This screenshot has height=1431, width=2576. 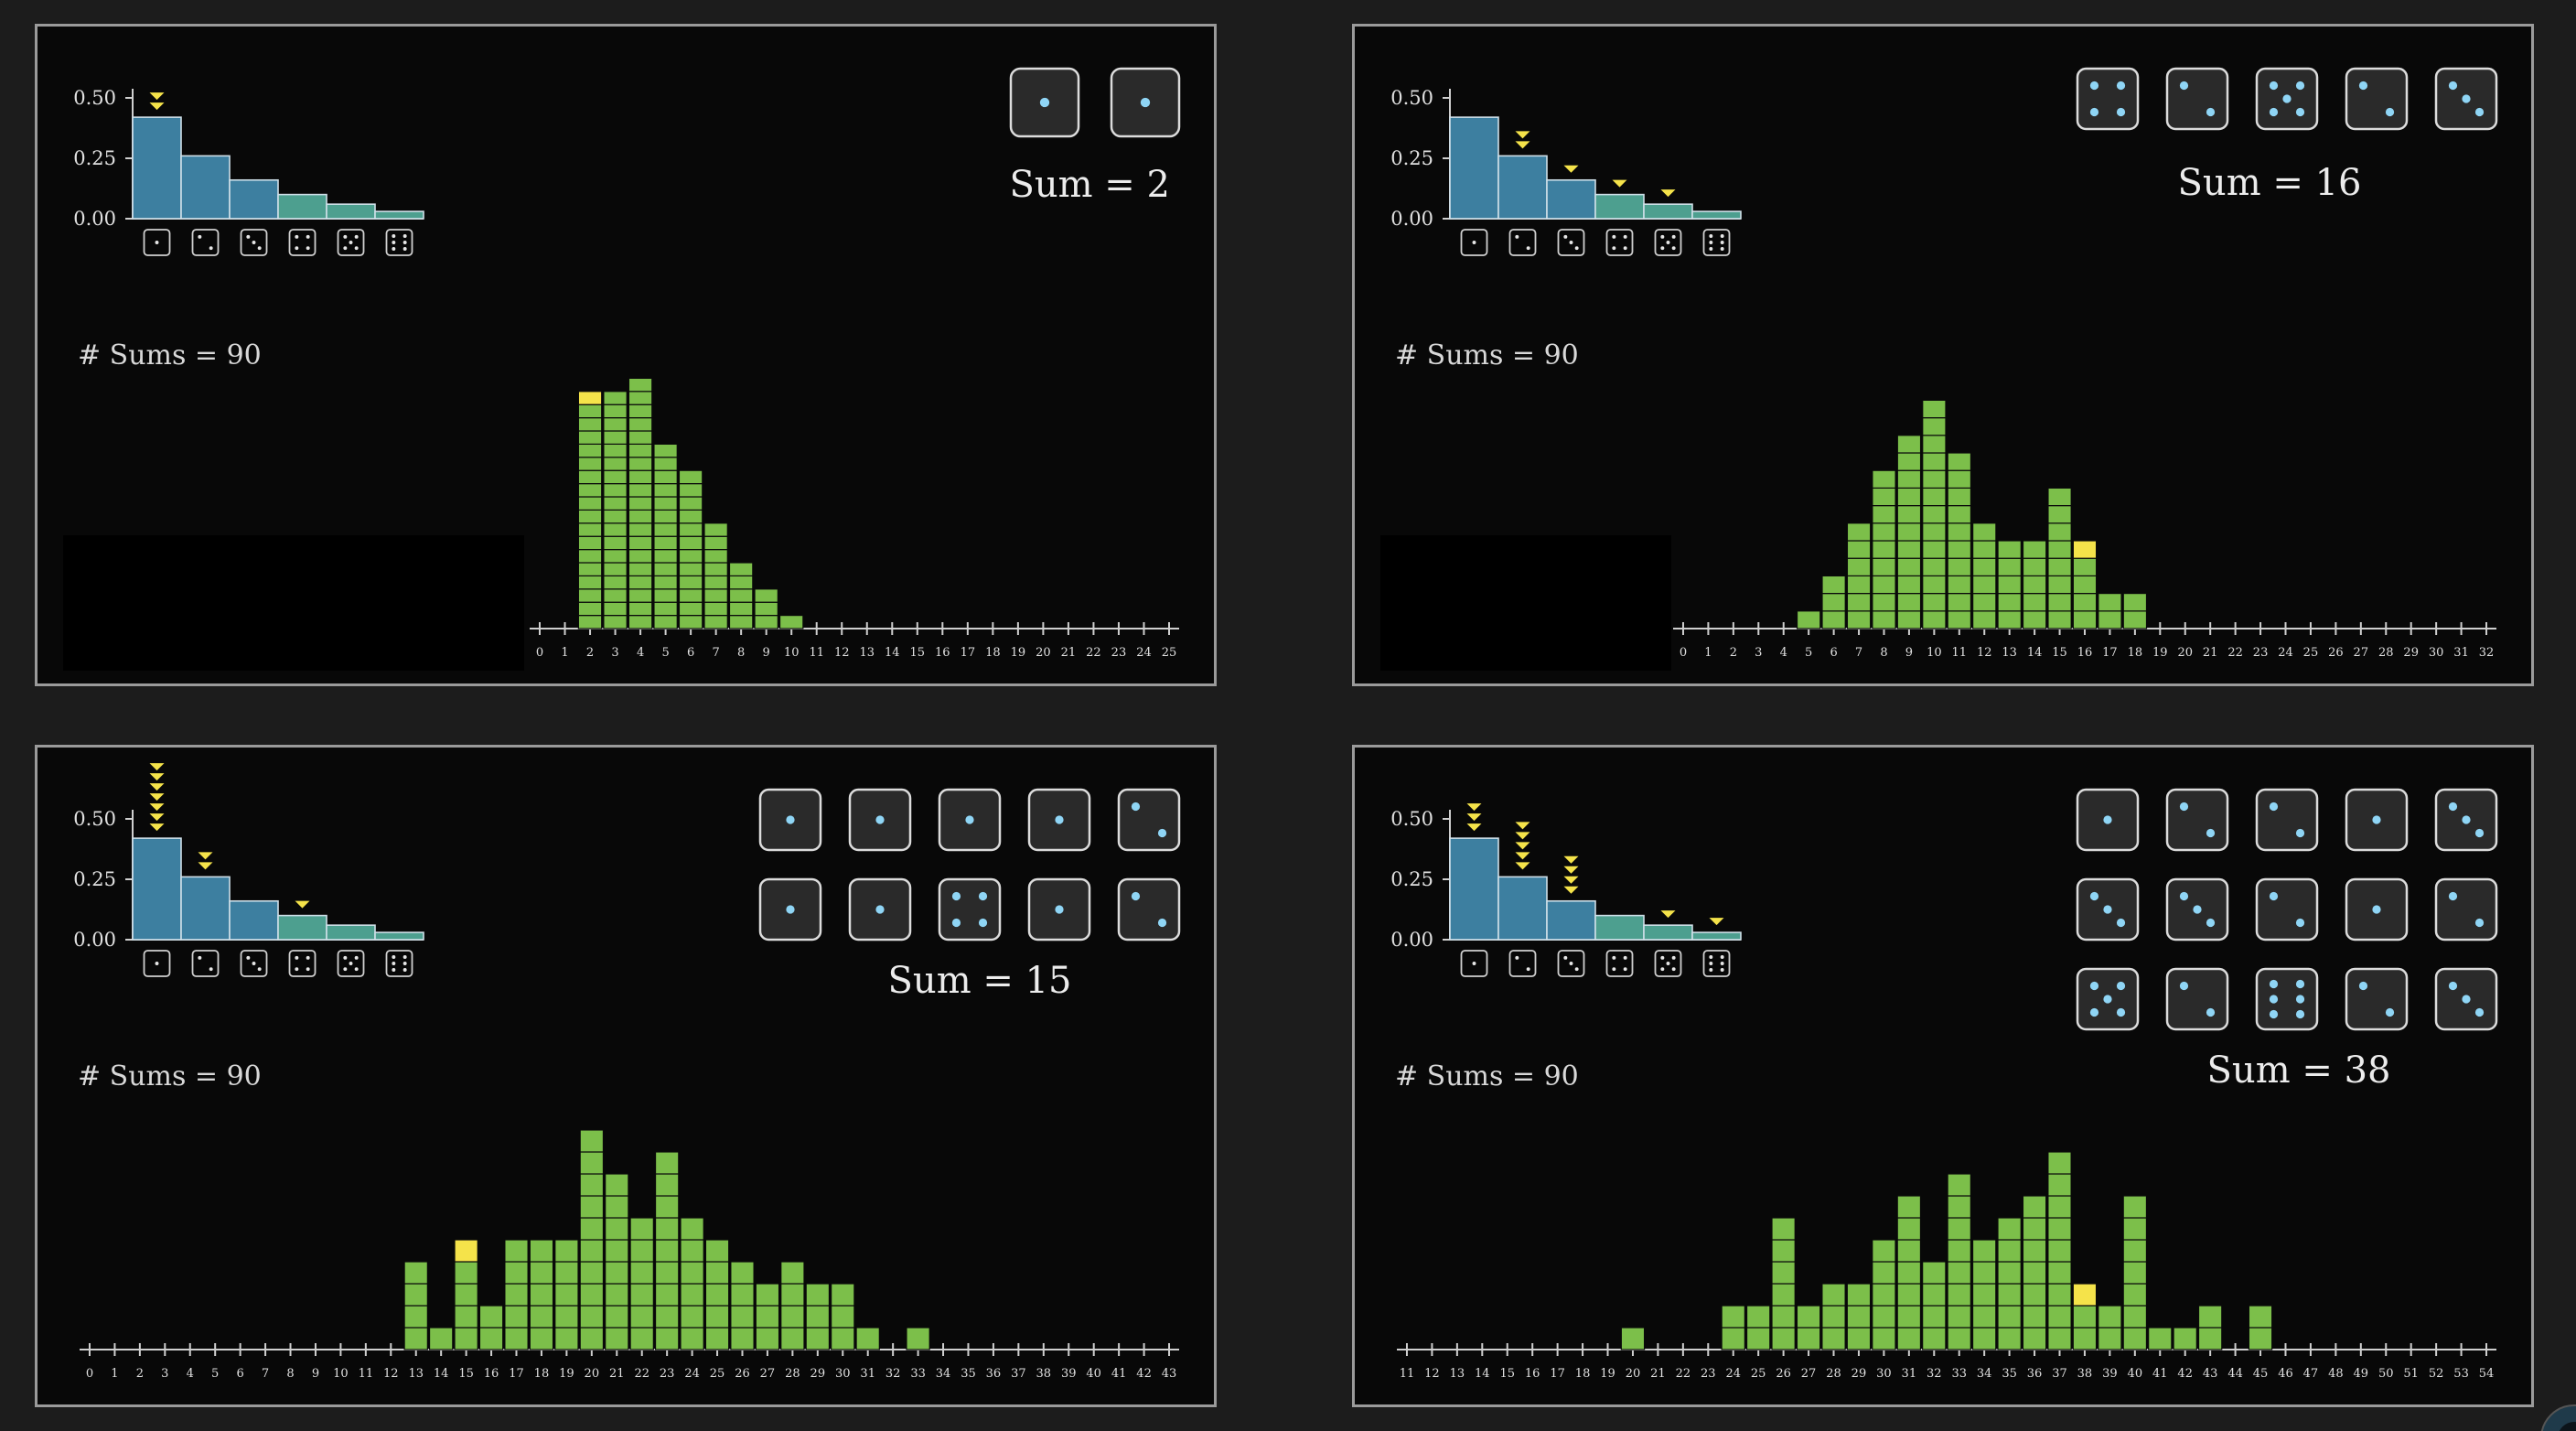 What do you see at coordinates (89, 1374) in the screenshot?
I see `x-tick-label: 0` at bounding box center [89, 1374].